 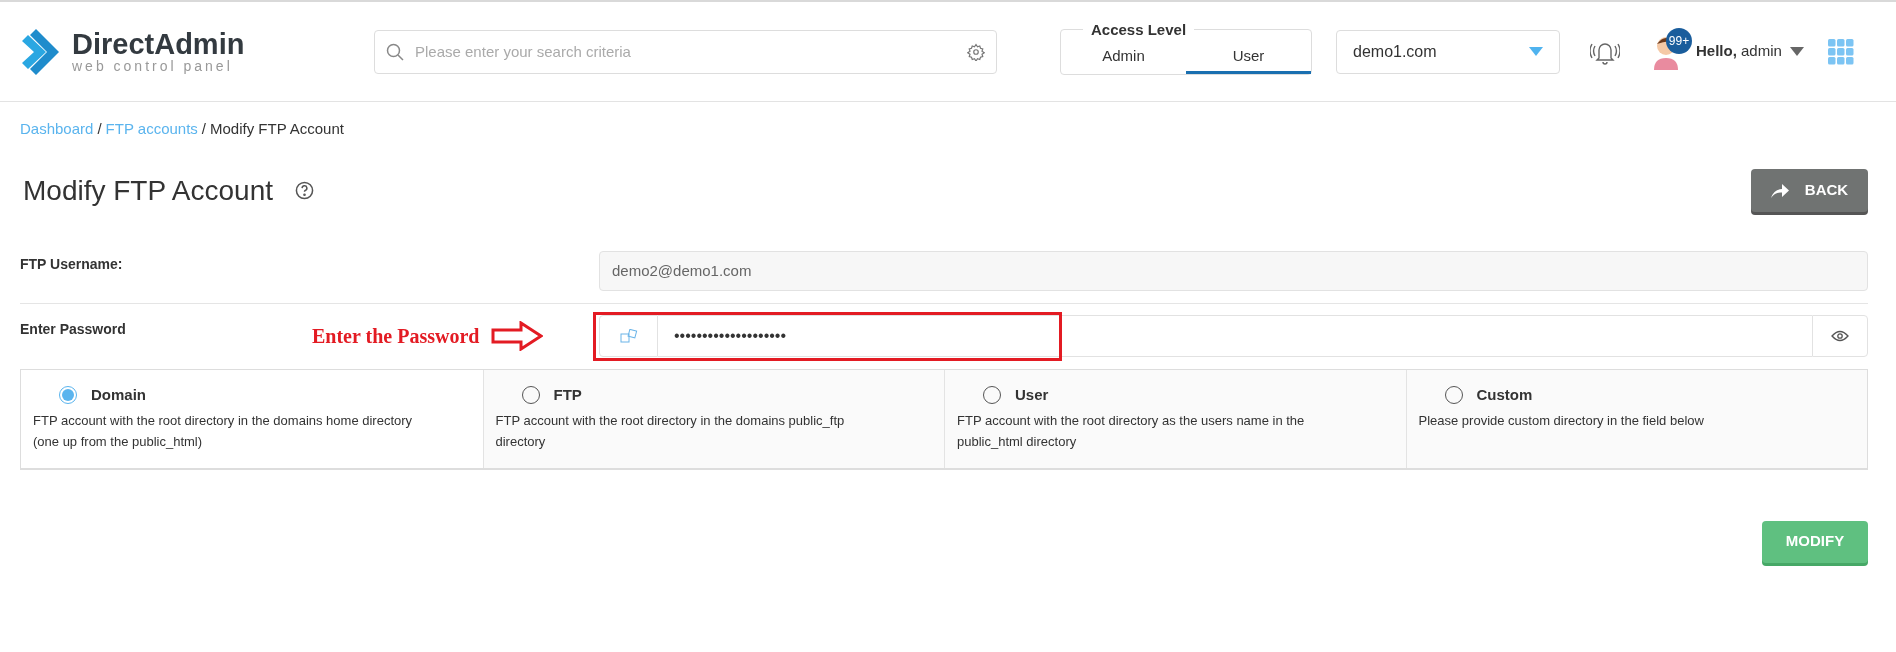 I want to click on password-label: Enter Password, so click(x=73, y=329).